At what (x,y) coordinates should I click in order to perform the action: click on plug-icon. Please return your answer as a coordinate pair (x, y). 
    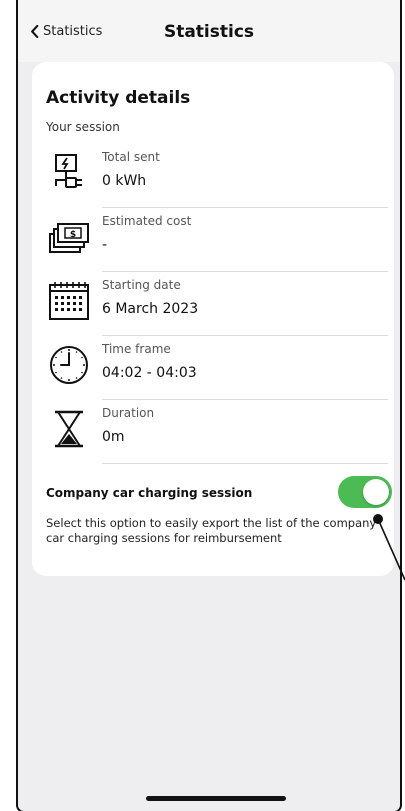
    Looking at the image, I should click on (68, 171).